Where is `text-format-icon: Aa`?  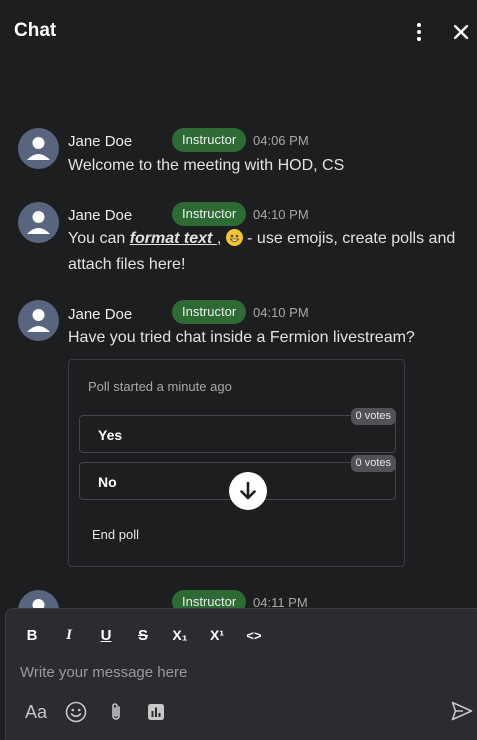
text-format-icon: Aa is located at coordinates (36, 712).